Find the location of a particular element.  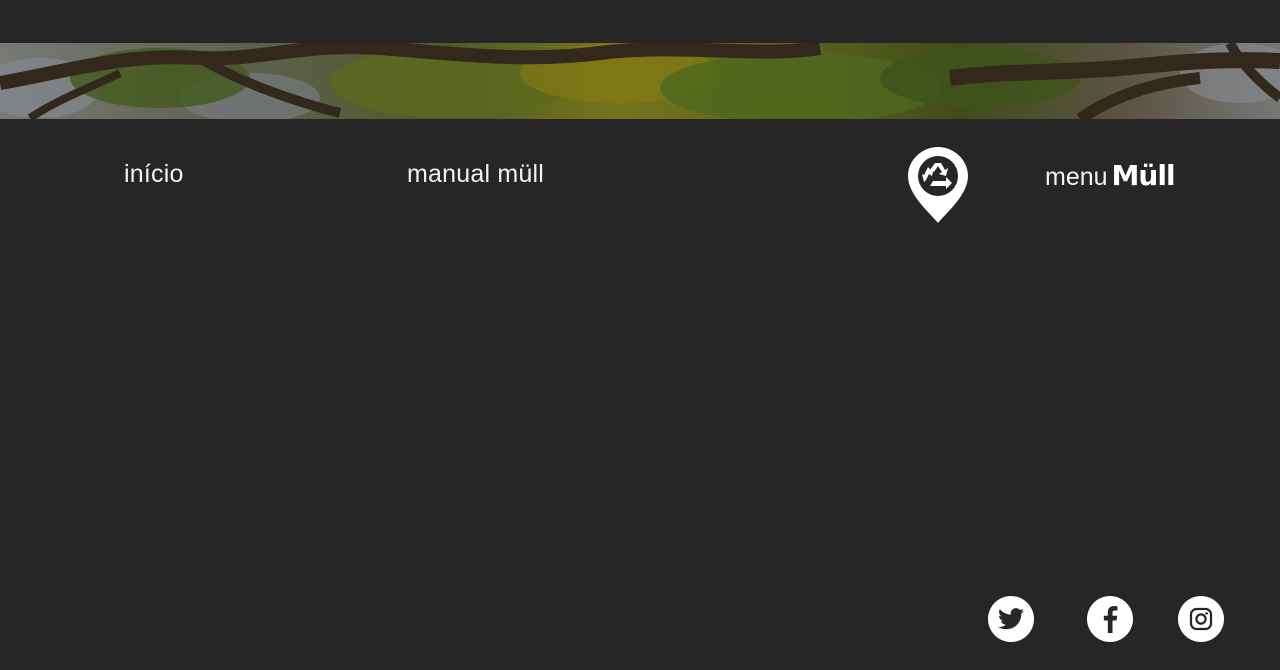

menu-label: menu is located at coordinates (1076, 177).